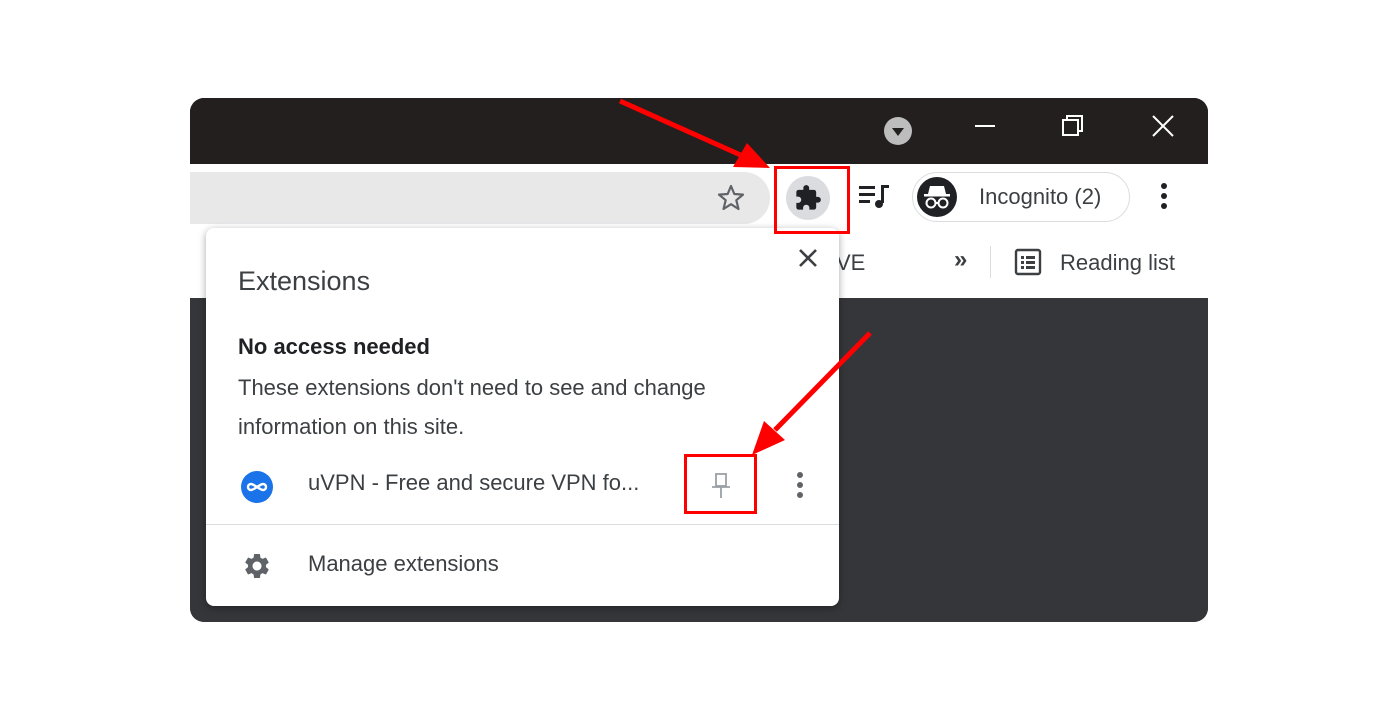 This screenshot has width=1400, height=720. Describe the element at coordinates (1117, 263) in the screenshot. I see `reading-list-label: Reading list` at that location.